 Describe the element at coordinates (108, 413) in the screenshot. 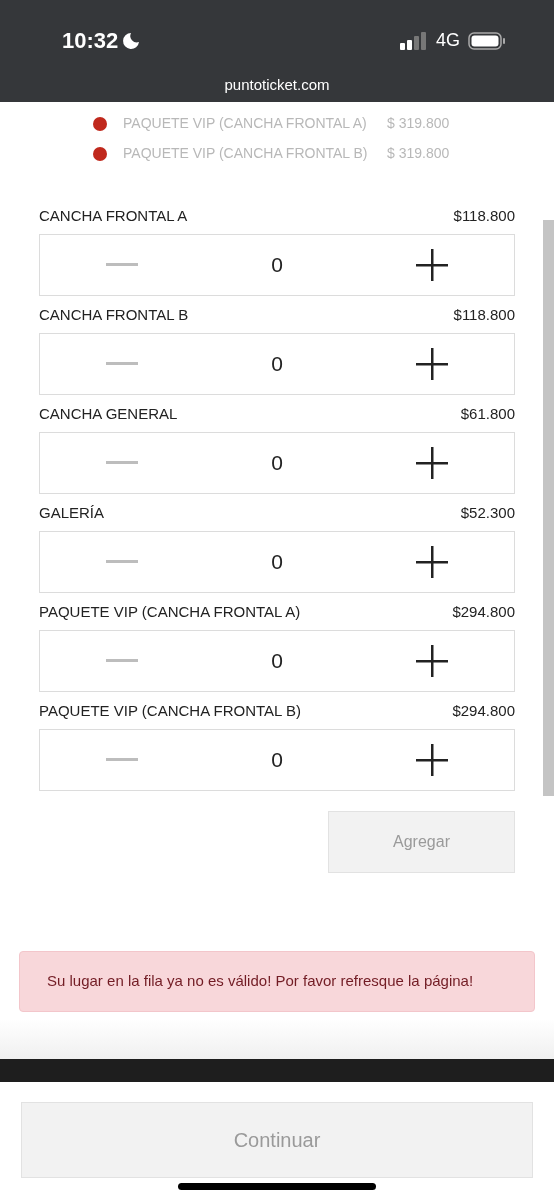

I see `ticket-name: CANCHA GENERAL` at that location.